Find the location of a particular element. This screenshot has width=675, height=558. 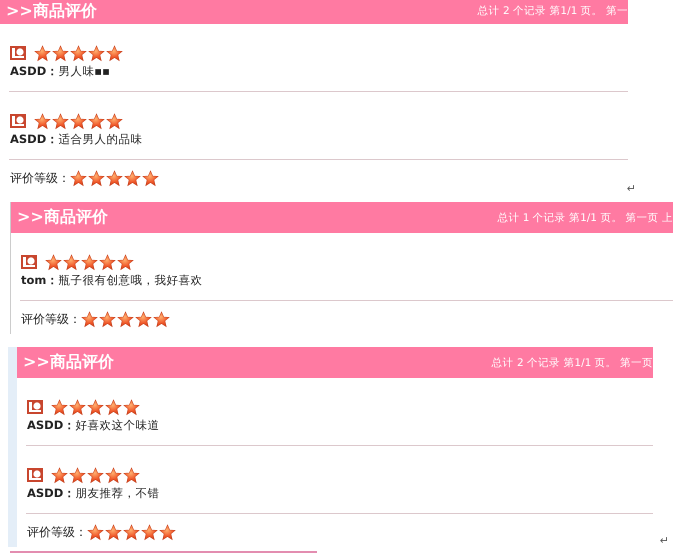

review-comment: ASDD：男人味▪▪ is located at coordinates (60, 71).